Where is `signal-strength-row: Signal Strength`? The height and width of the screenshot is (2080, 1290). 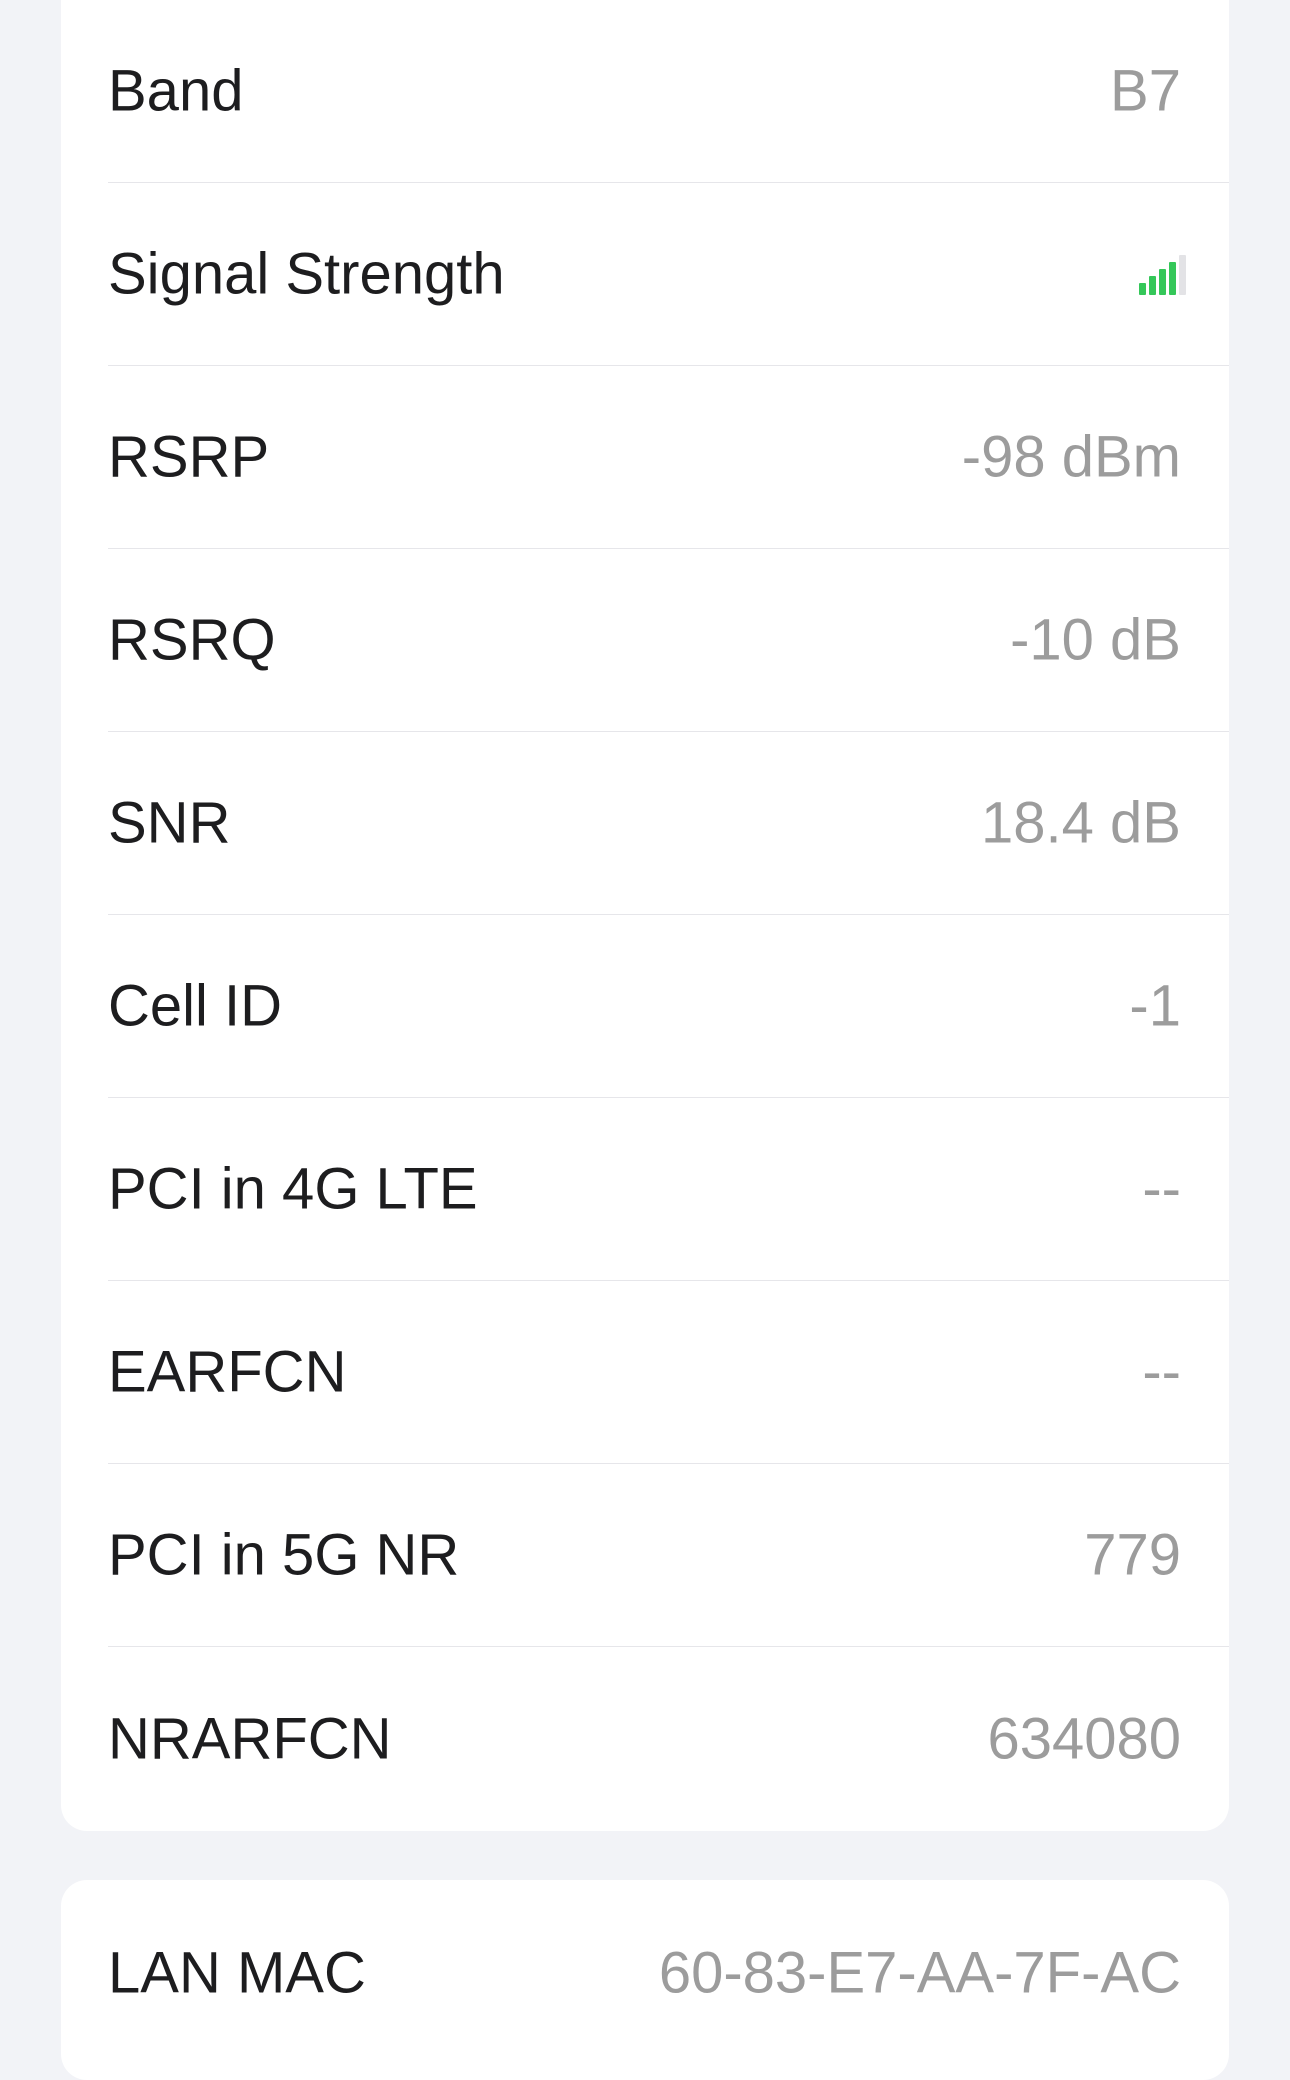
signal-strength-row: Signal Strength is located at coordinates (668, 274).